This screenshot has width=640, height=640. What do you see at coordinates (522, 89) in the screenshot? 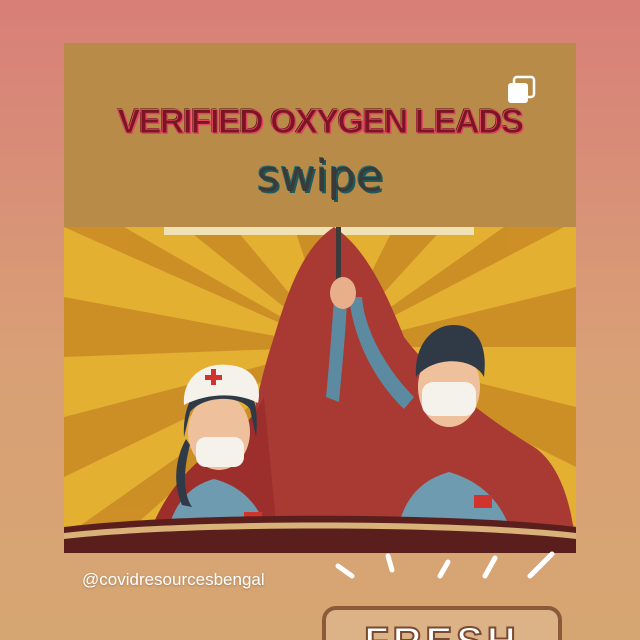
I see `multiple-images-icon` at bounding box center [522, 89].